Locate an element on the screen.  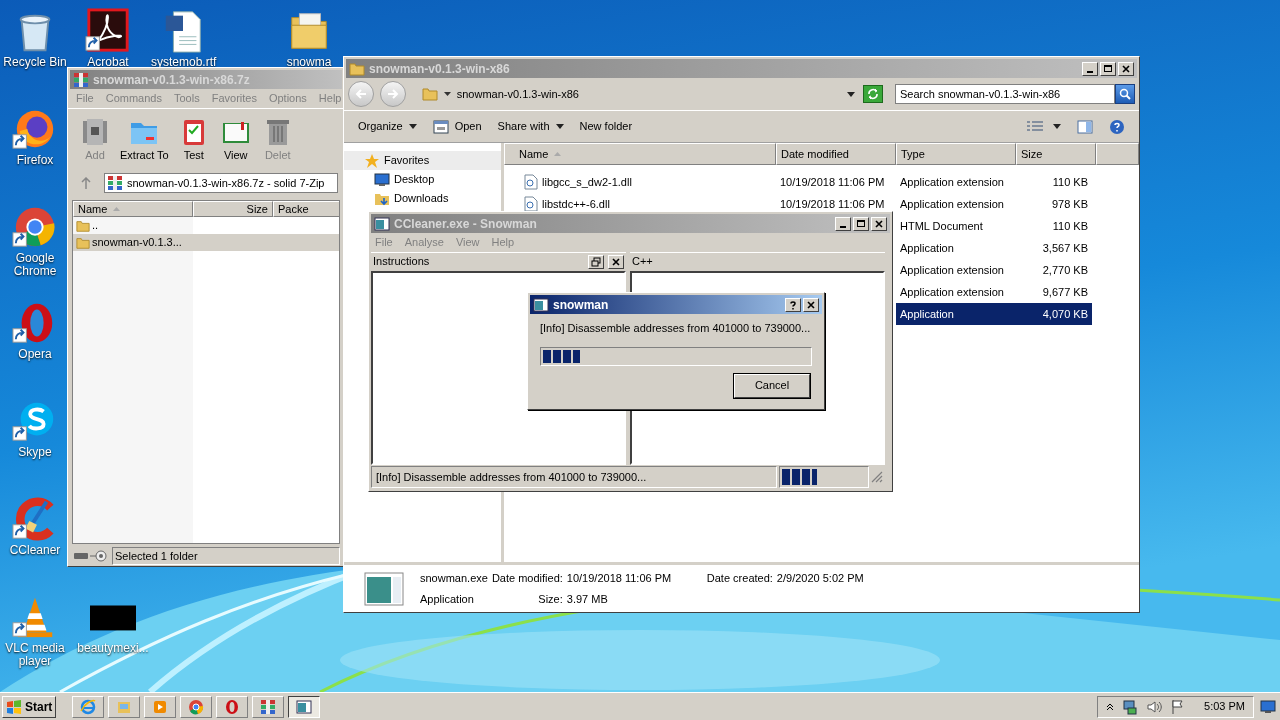
file-name: libgcc_s_dw2-1.dll is located at coordinates (587, 182).